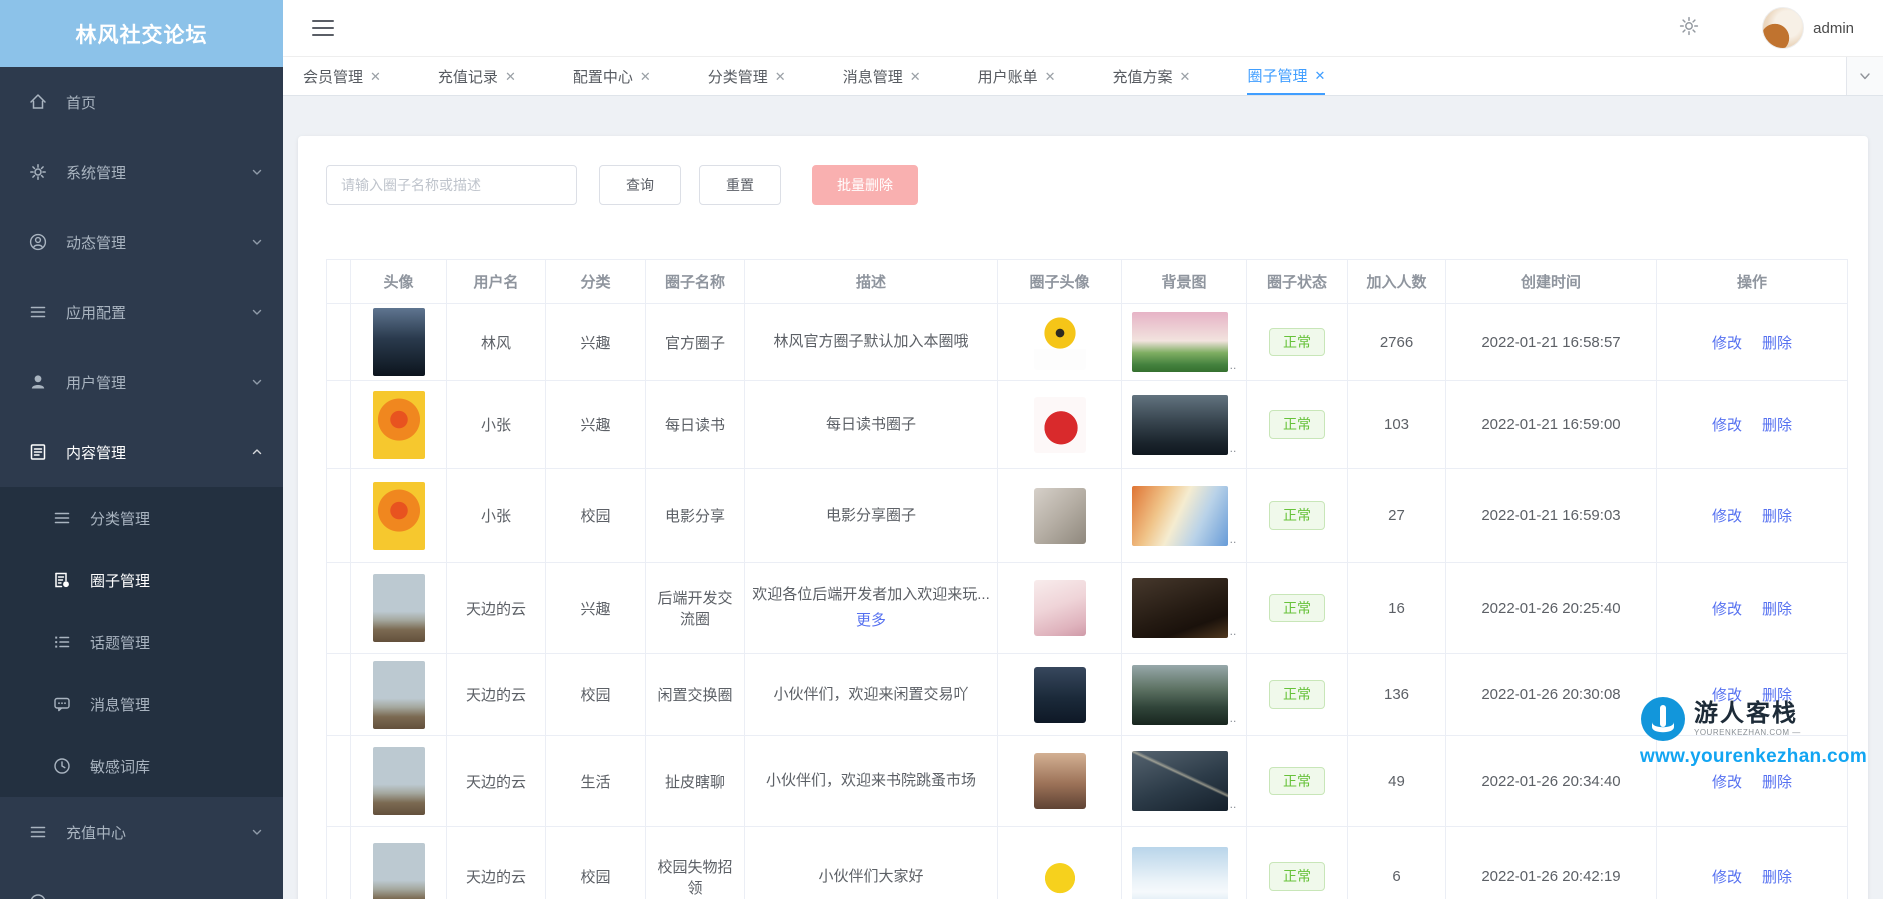 This screenshot has height=899, width=1883. What do you see at coordinates (141, 642) in the screenshot?
I see `sidebar-item-topic-management: 话题管理` at bounding box center [141, 642].